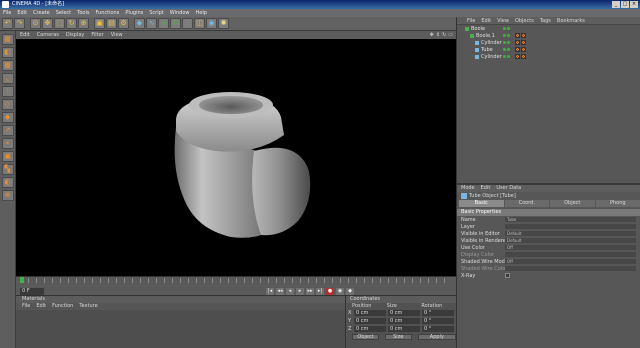 Image resolution: width=640 pixels, height=348 pixels. What do you see at coordinates (508, 188) in the screenshot?
I see `am-menu-userdata: User Data` at bounding box center [508, 188].